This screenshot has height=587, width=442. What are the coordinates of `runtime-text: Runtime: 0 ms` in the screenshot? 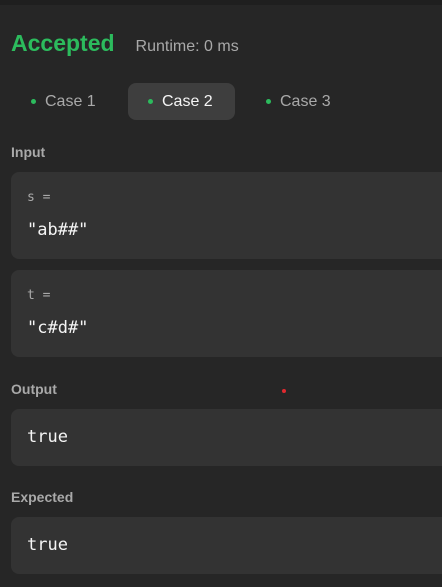 It's located at (187, 46).